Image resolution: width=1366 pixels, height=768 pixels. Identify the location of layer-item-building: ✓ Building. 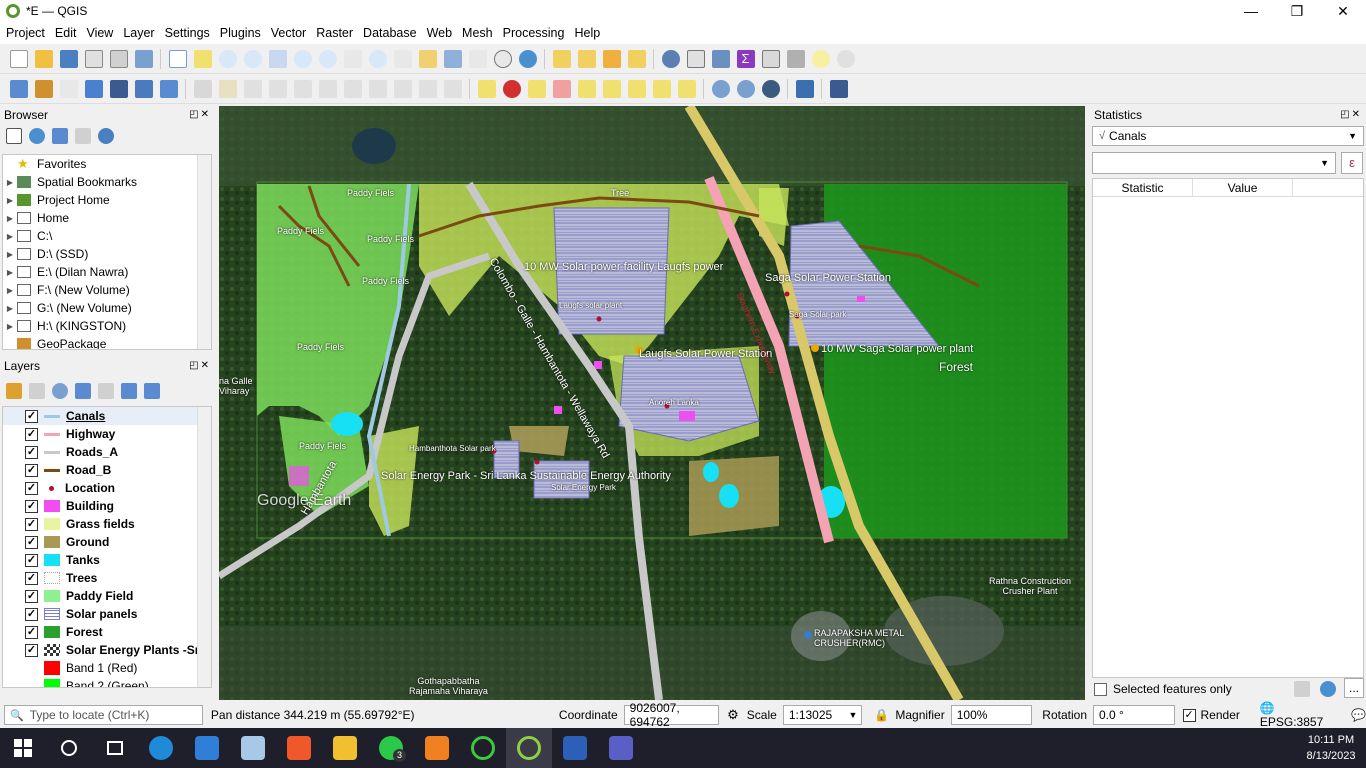
(107, 506).